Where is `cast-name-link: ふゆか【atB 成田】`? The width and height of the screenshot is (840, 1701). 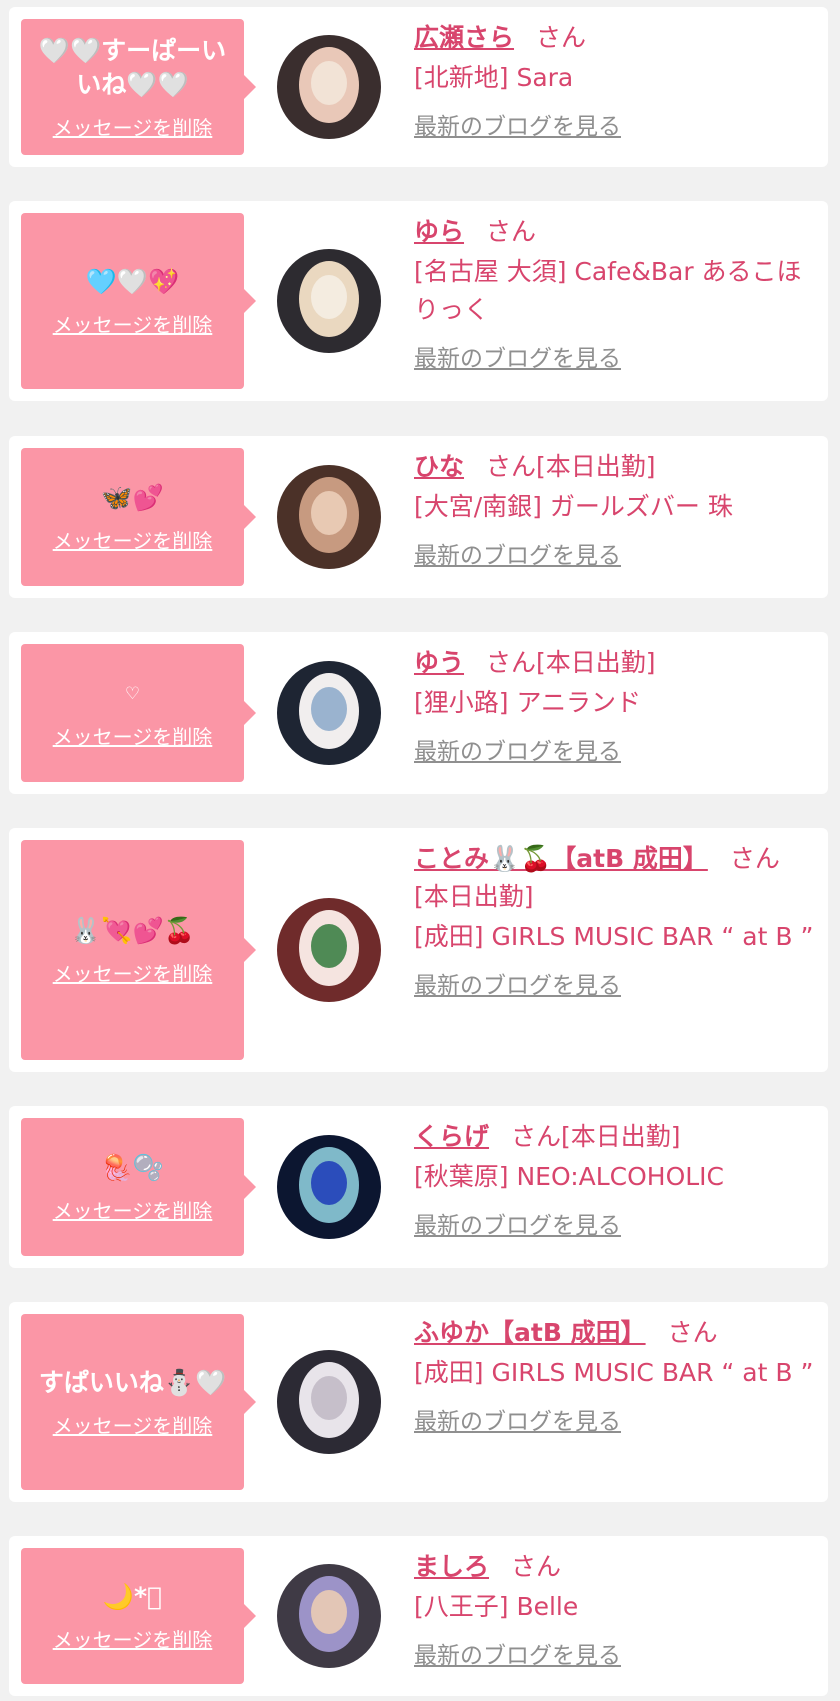 cast-name-link: ふゆか【atB 成田】 is located at coordinates (530, 1332).